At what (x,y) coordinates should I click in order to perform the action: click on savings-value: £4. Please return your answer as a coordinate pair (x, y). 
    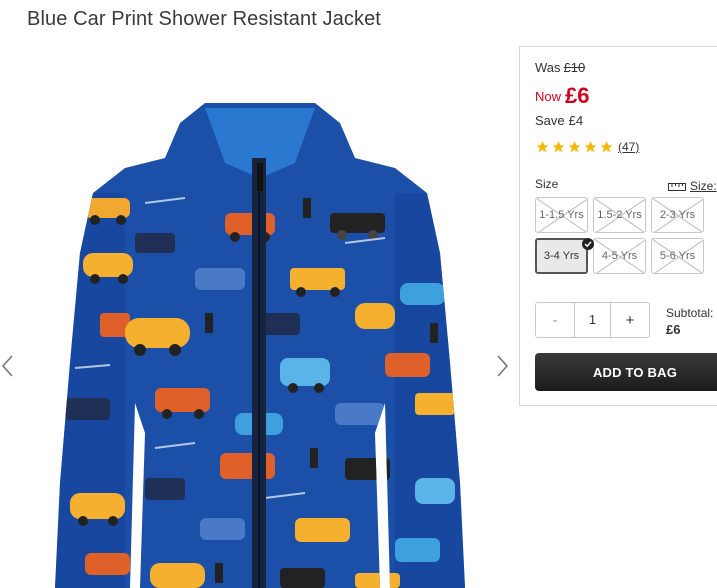
    Looking at the image, I should click on (576, 120).